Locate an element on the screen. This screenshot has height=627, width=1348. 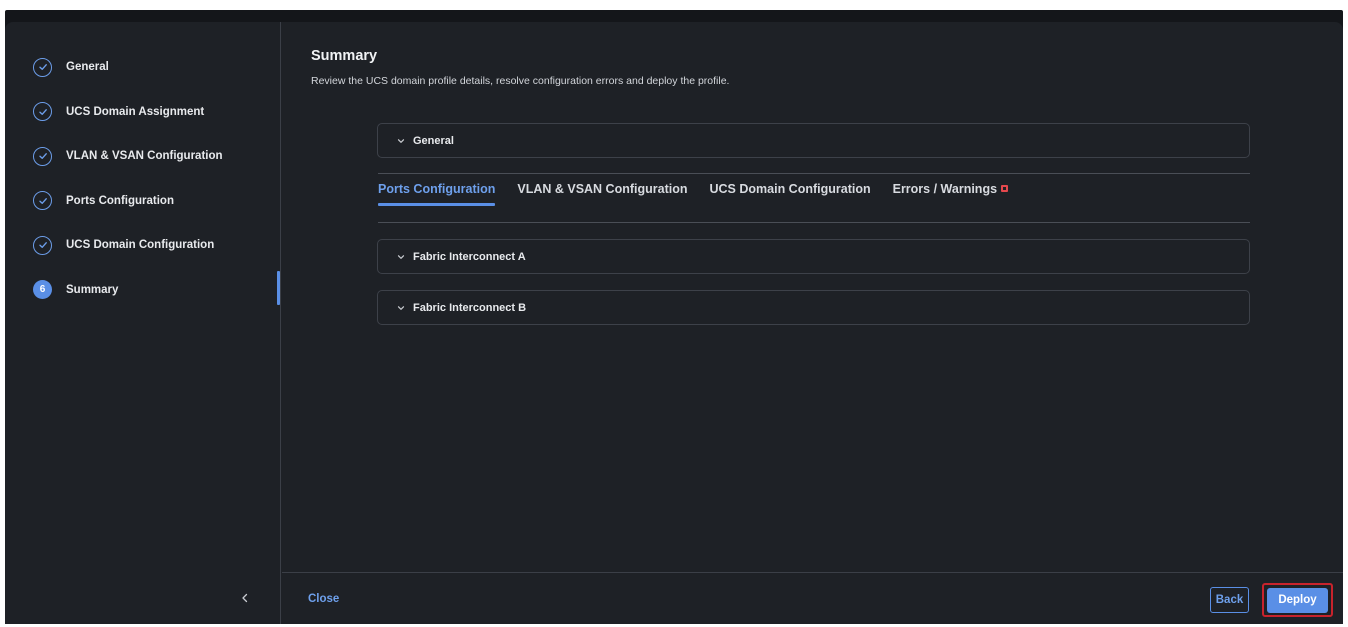
deploy-highlight: Deploy is located at coordinates (1297, 600).